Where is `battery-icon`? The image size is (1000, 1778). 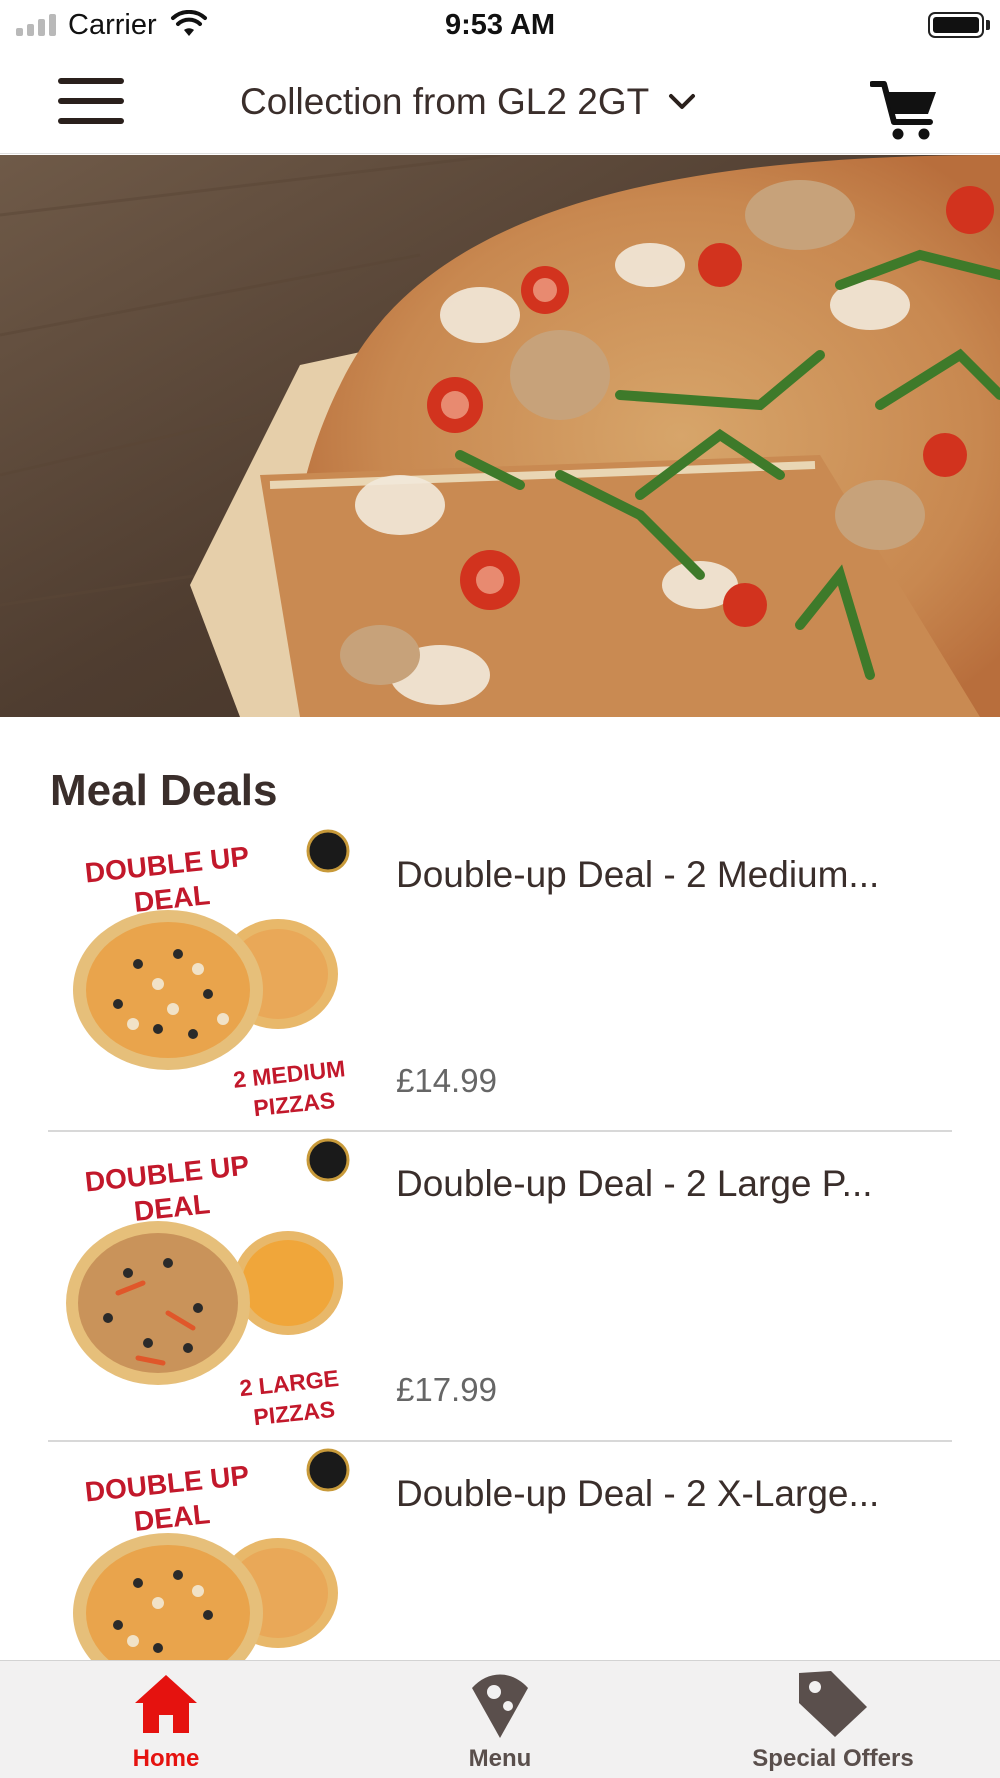 battery-icon is located at coordinates (956, 25).